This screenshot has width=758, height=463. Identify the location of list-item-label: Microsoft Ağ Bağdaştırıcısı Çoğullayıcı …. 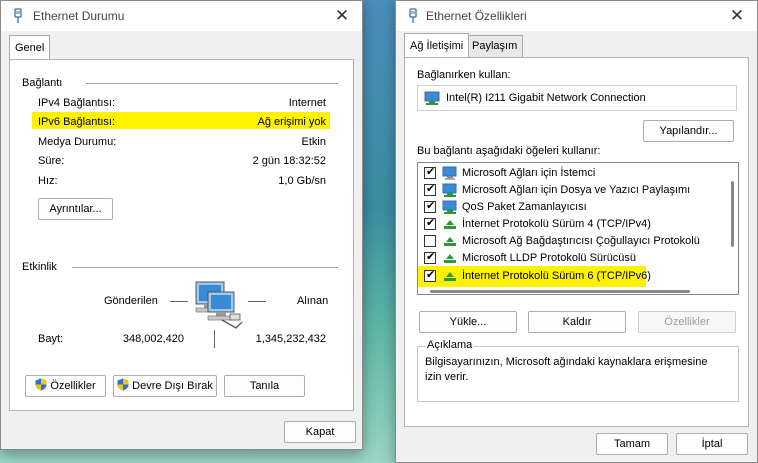
(581, 241).